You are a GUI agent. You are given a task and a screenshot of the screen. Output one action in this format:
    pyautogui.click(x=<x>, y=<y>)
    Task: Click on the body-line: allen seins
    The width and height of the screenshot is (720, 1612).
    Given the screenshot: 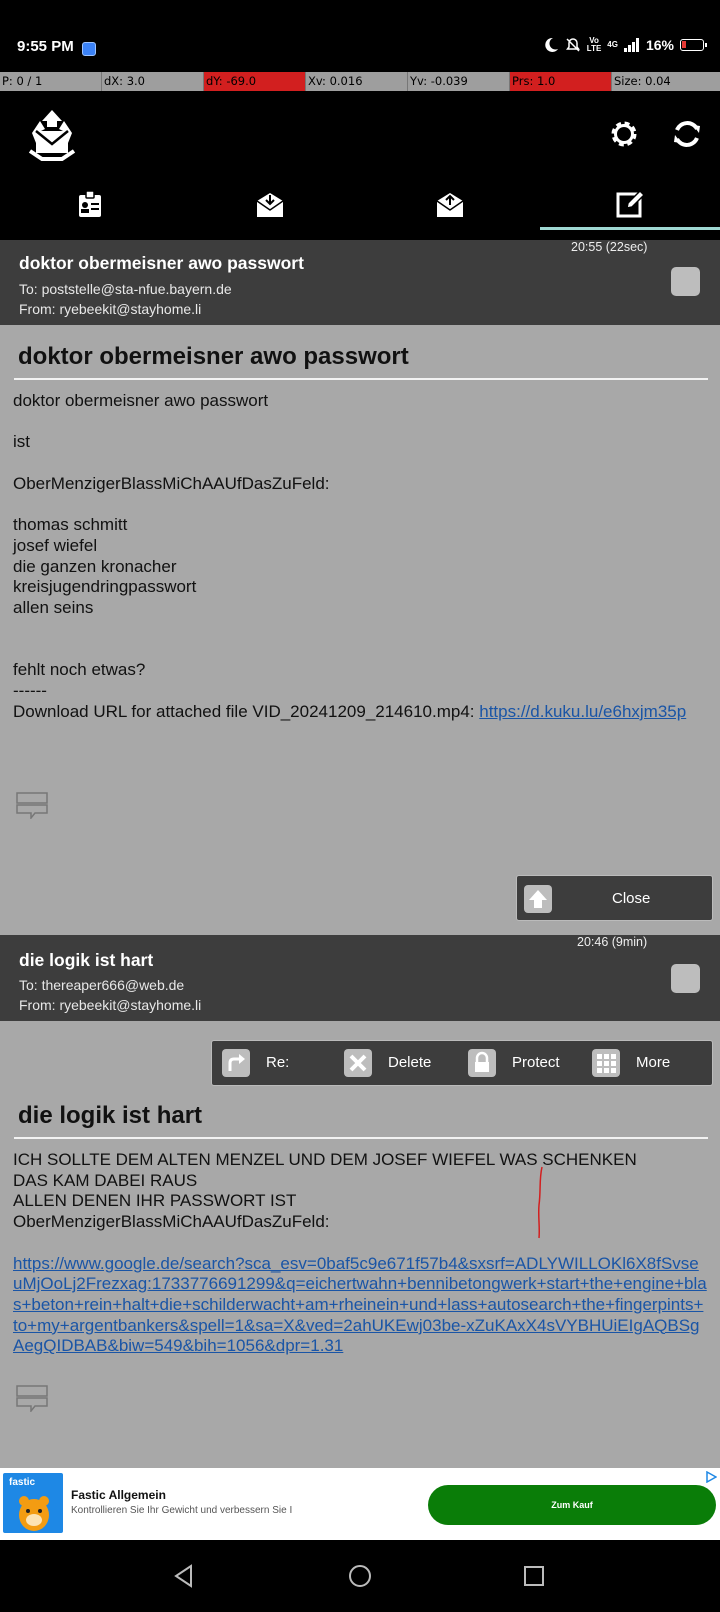 What is the action you would take?
    pyautogui.click(x=53, y=608)
    